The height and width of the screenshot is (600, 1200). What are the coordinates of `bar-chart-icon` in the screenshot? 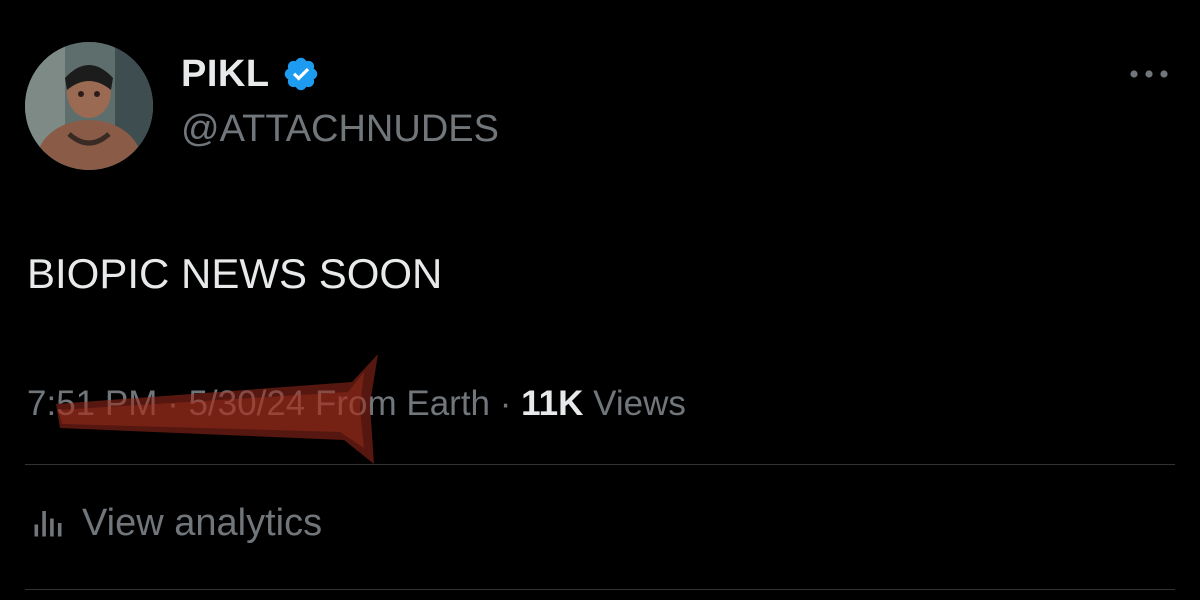 It's located at (48, 524).